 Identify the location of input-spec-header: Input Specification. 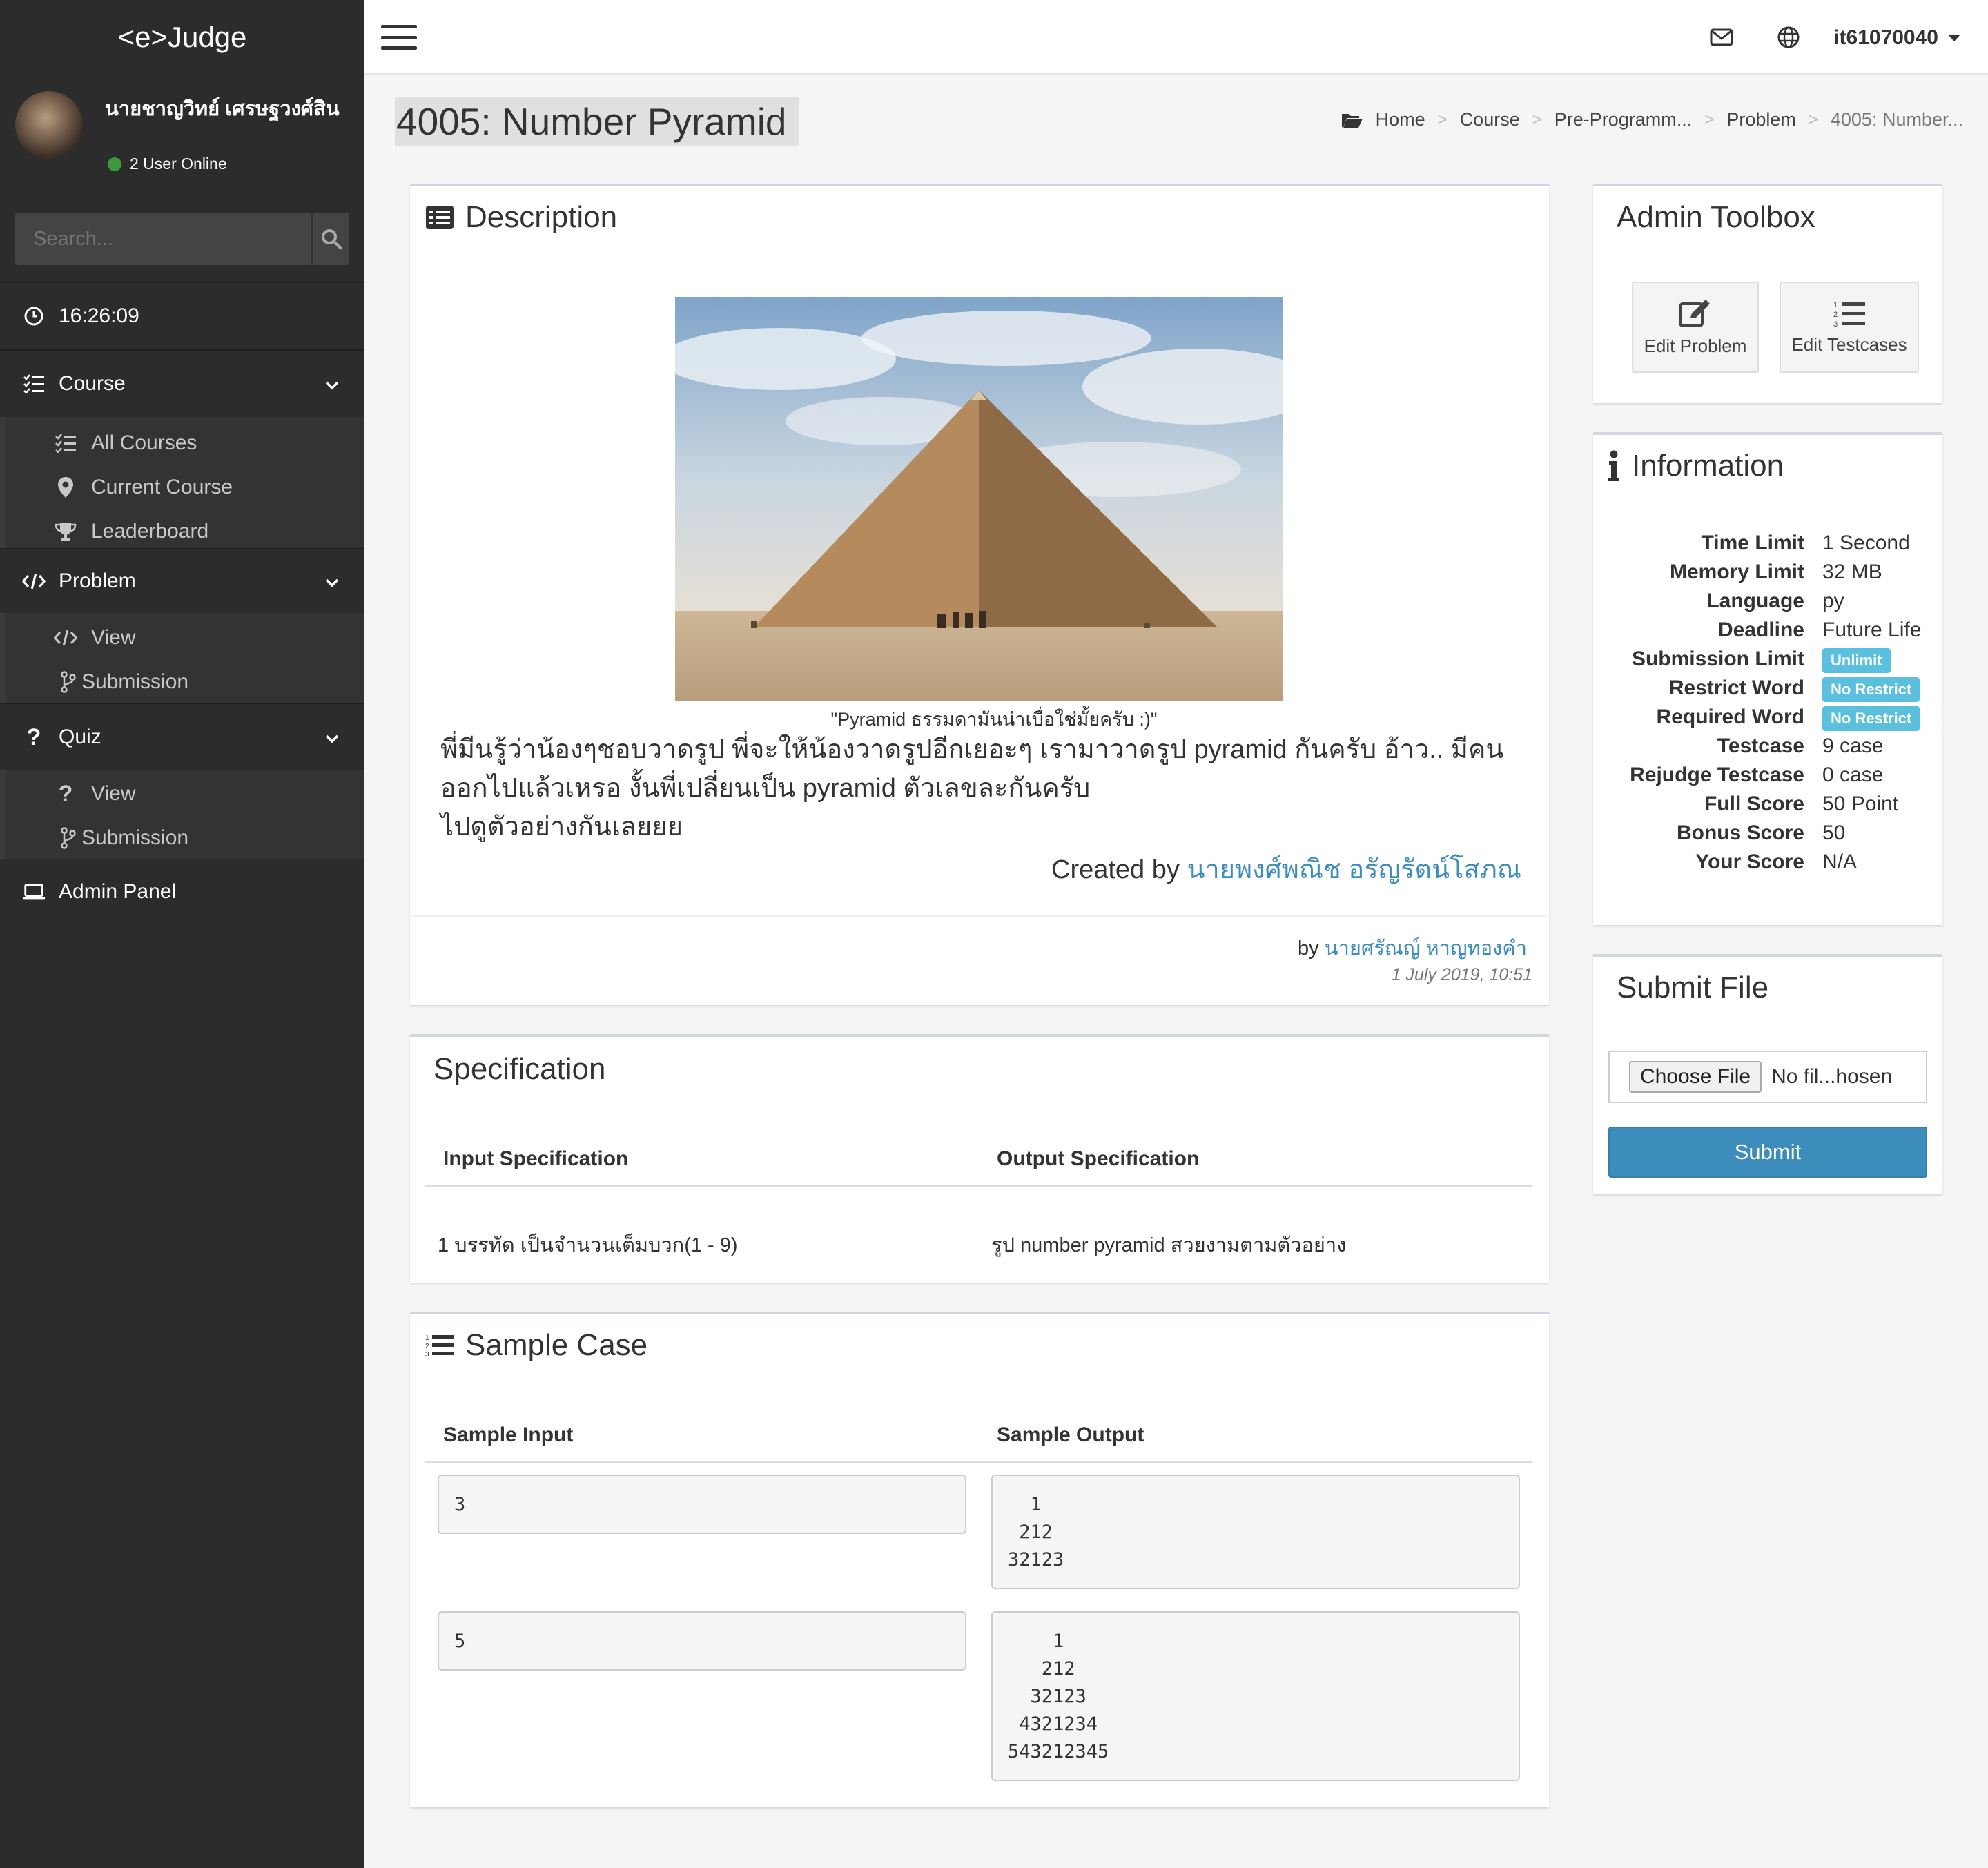
(536, 1158).